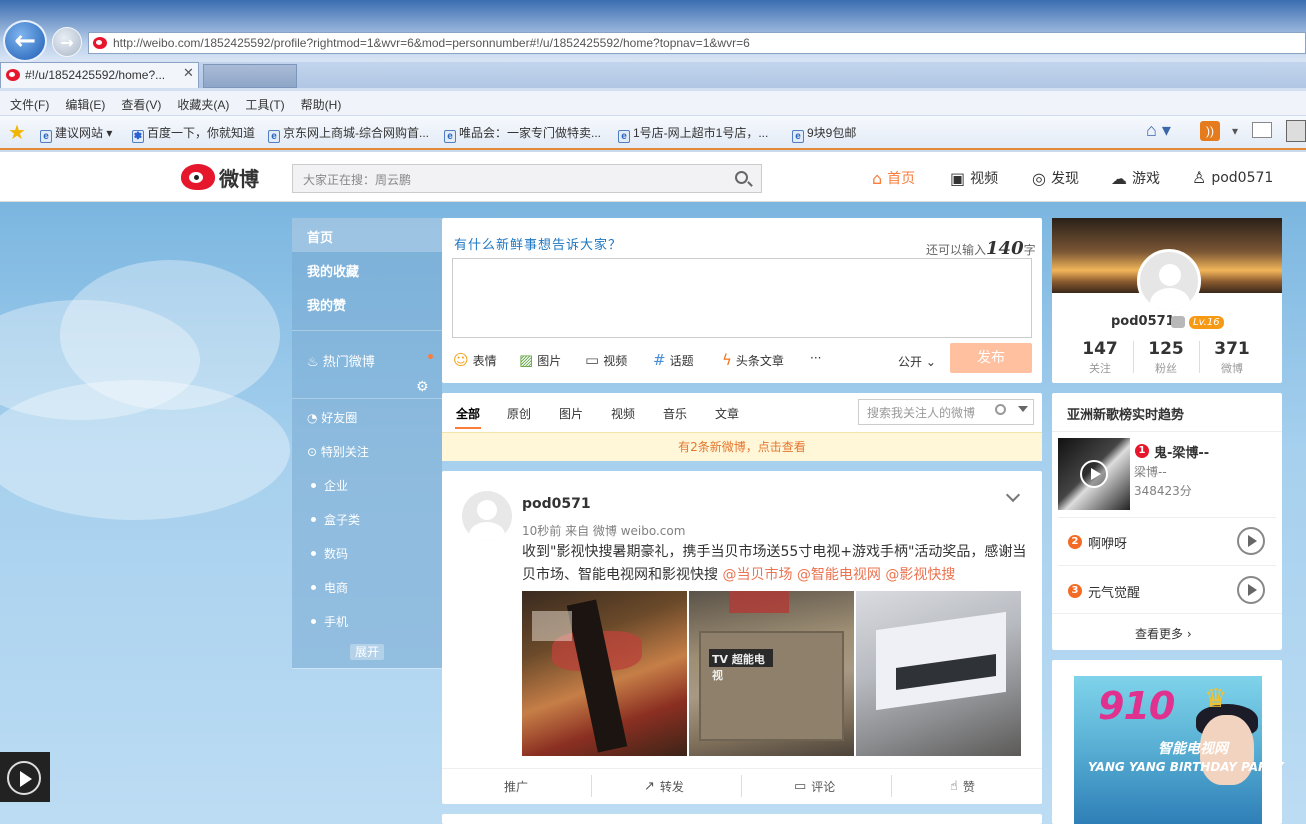  Describe the element at coordinates (17, 132) in the screenshot. I see `favorites-star-icon: ★` at that location.